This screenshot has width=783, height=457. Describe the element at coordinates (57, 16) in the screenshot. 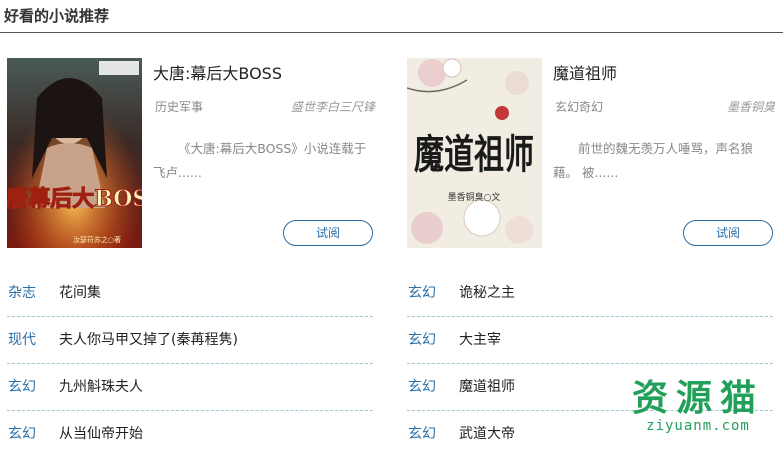

I see `section-title: 好看的小说推荐` at that location.